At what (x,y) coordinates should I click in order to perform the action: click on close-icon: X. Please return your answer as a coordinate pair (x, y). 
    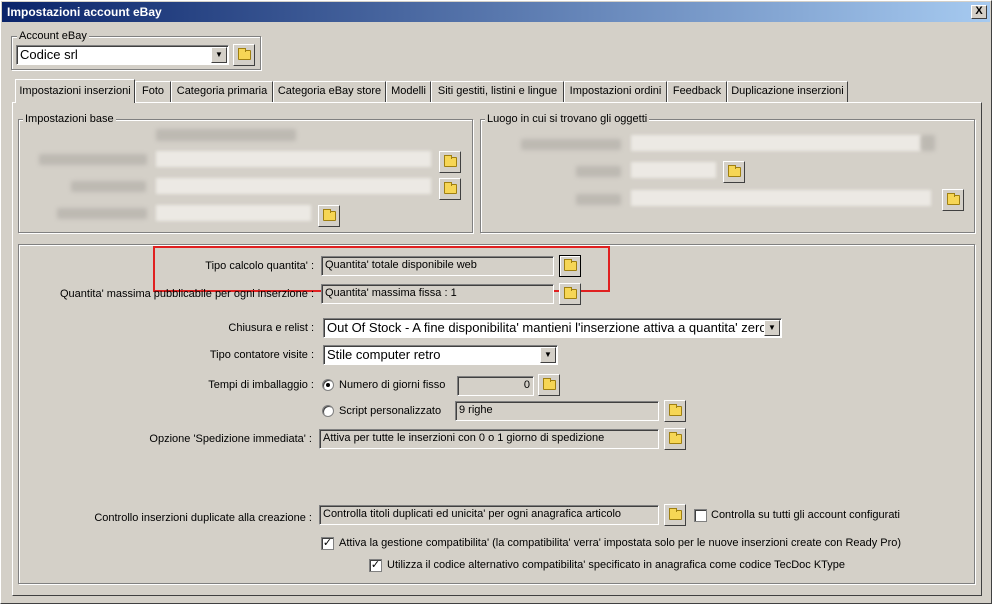
    Looking at the image, I should click on (979, 11).